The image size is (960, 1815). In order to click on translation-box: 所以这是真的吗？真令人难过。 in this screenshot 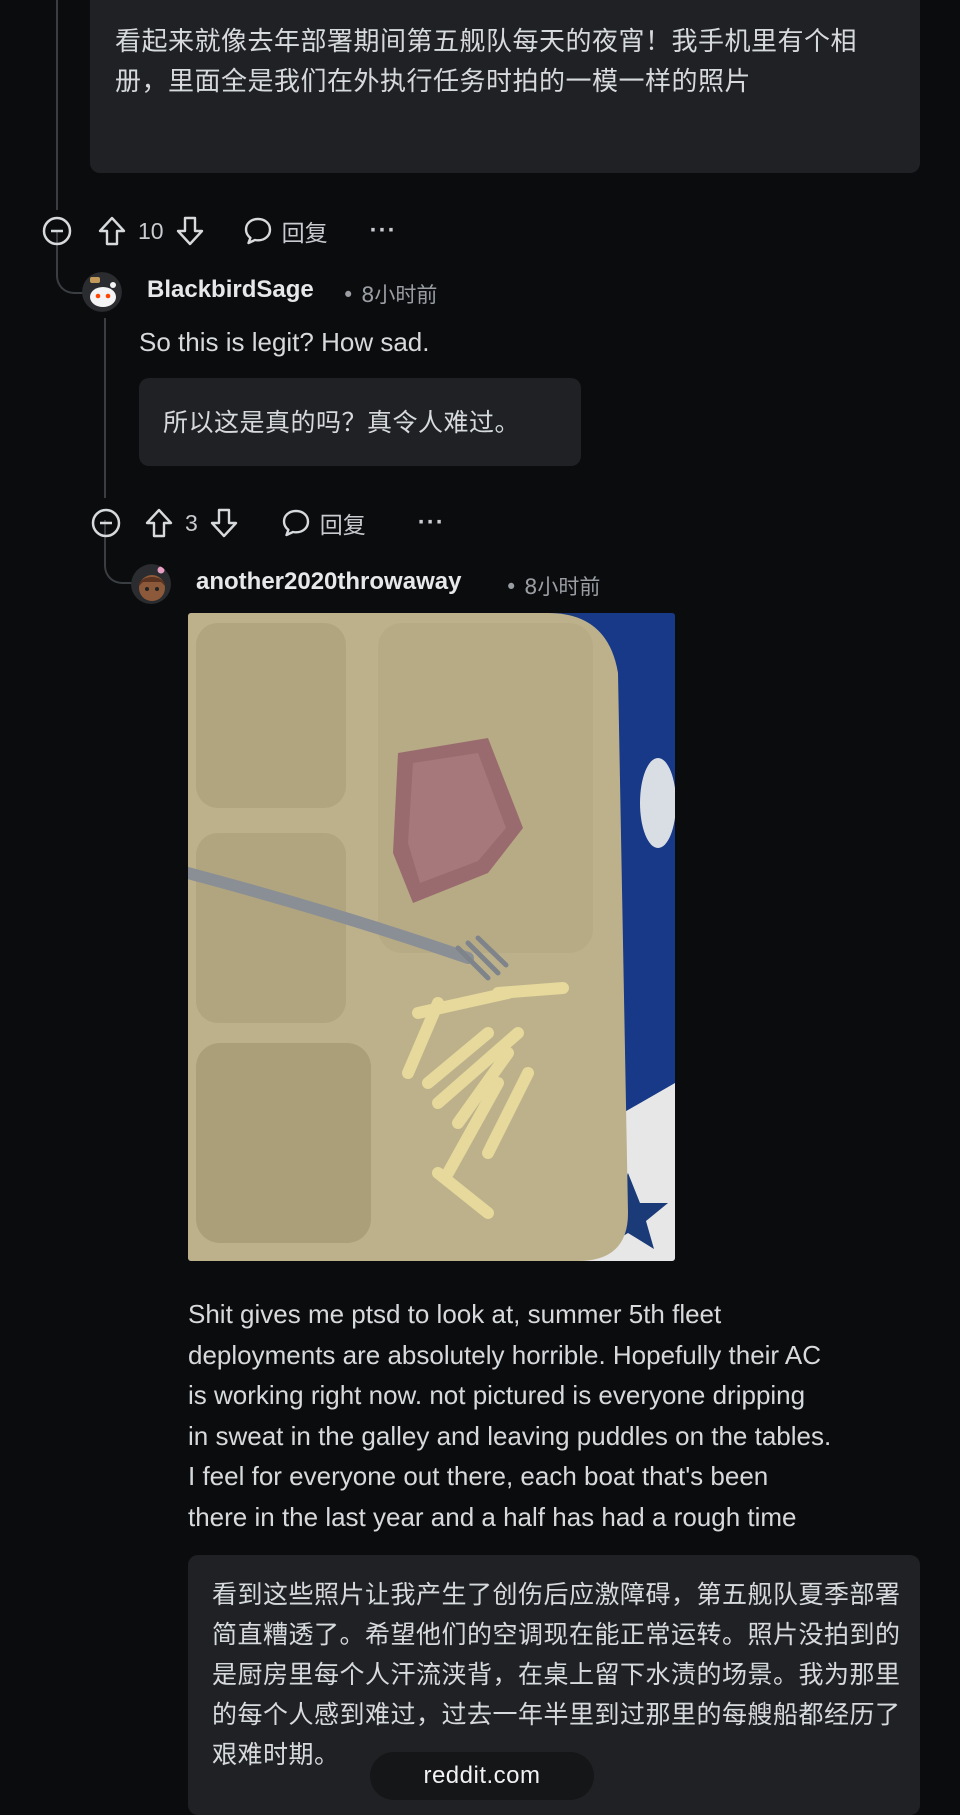, I will do `click(360, 422)`.